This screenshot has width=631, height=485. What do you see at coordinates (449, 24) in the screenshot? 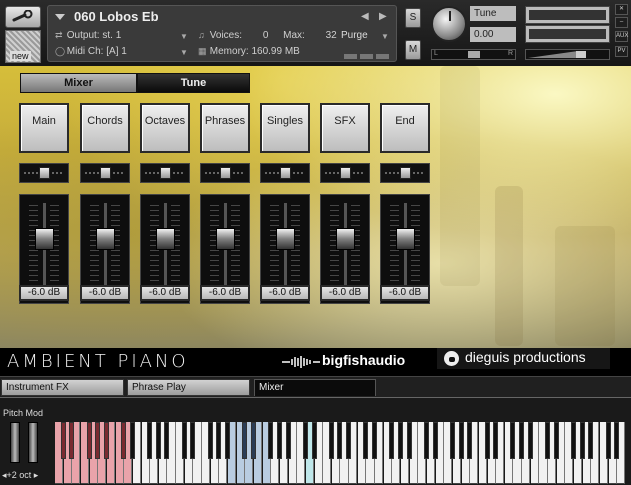
I see `tune-knob` at bounding box center [449, 24].